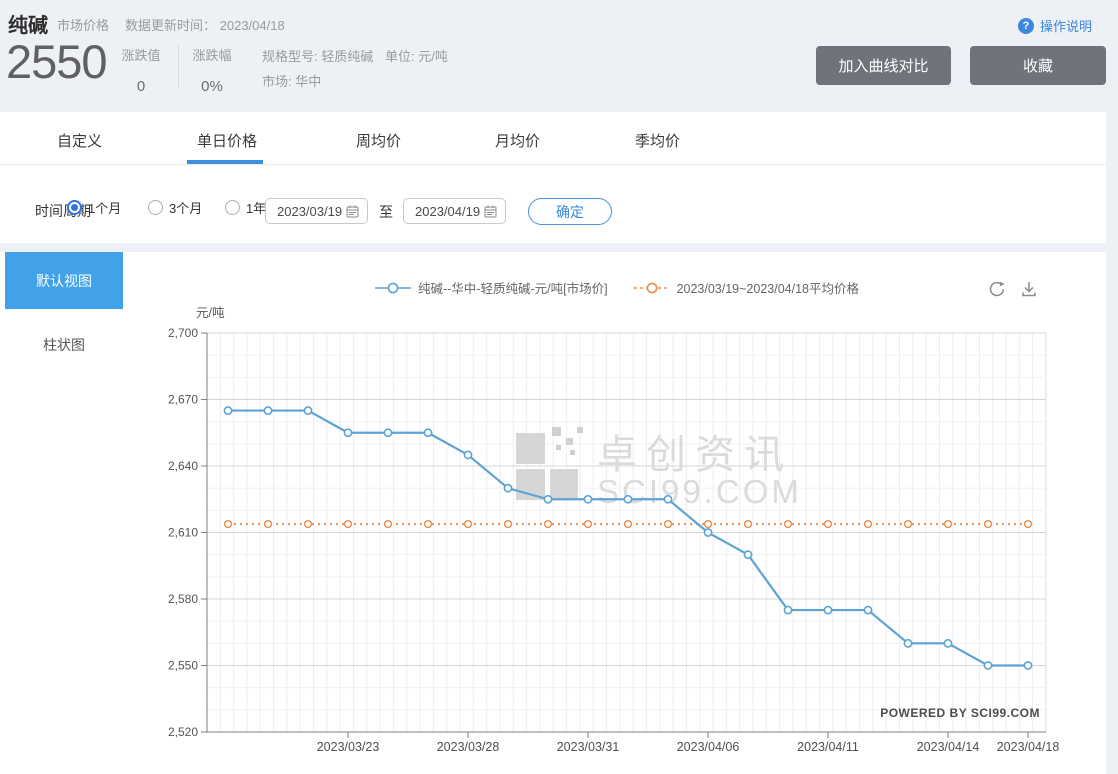 The image size is (1118, 774). Describe the element at coordinates (212, 70) in the screenshot. I see `change-pct-block: 涨跌幅 0%` at that location.